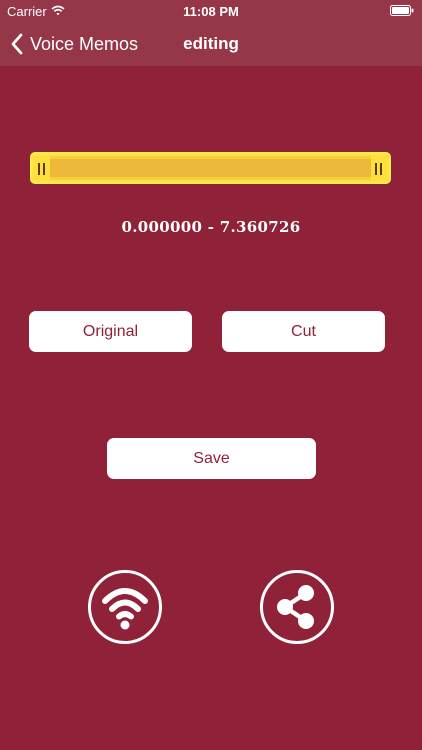  I want to click on status-time: 11:08 PM, so click(211, 11).